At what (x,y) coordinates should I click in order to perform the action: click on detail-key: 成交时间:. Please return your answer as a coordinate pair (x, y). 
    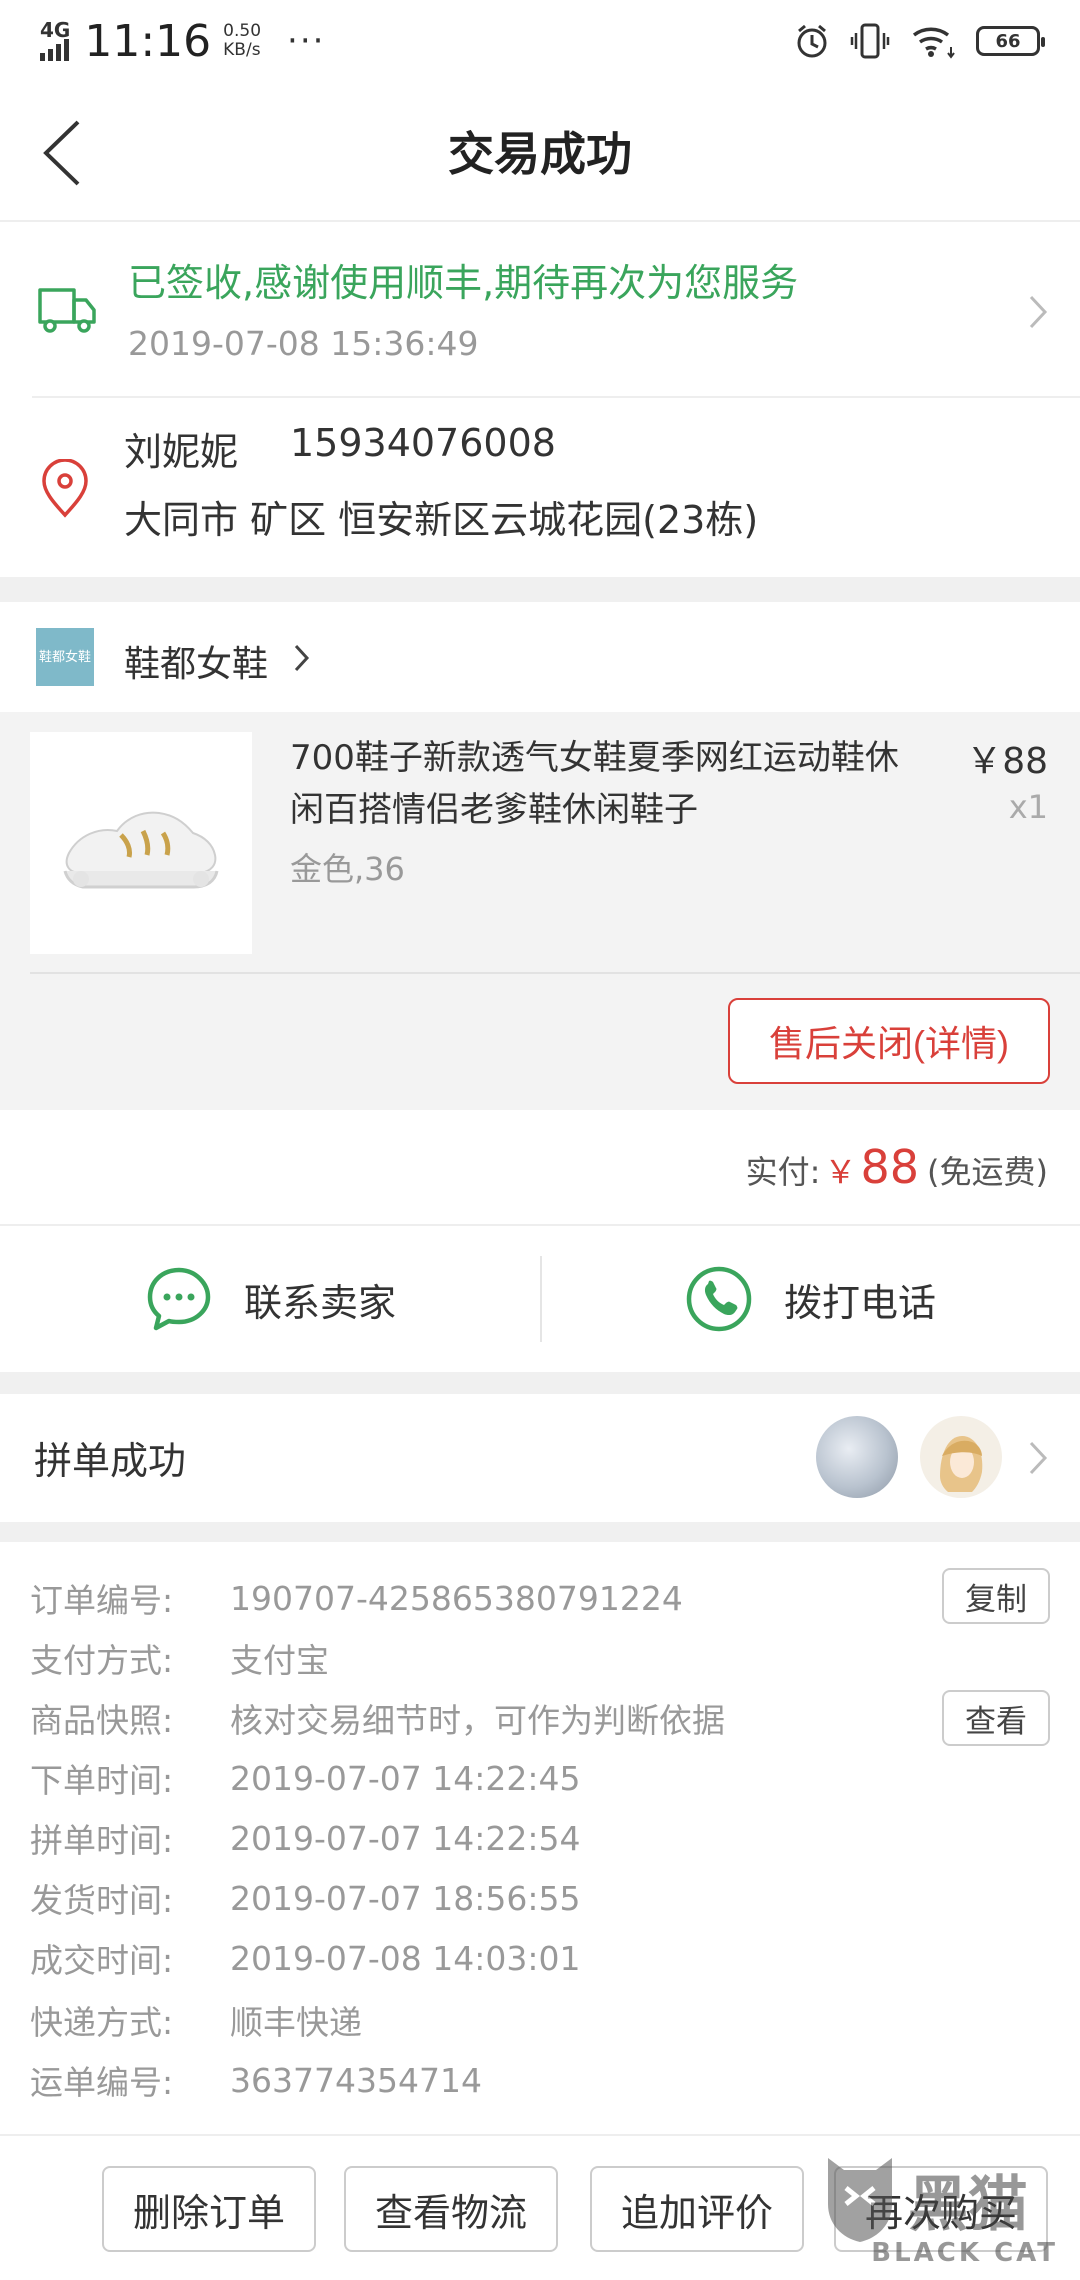
    Looking at the image, I should click on (102, 1960).